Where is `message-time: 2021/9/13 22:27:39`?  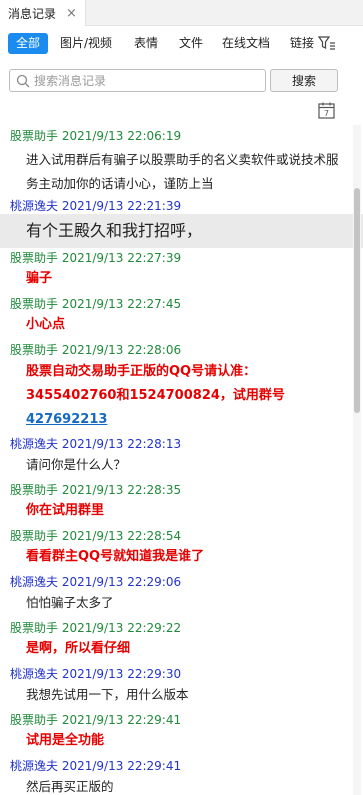 message-time: 2021/9/13 22:27:39 is located at coordinates (121, 258).